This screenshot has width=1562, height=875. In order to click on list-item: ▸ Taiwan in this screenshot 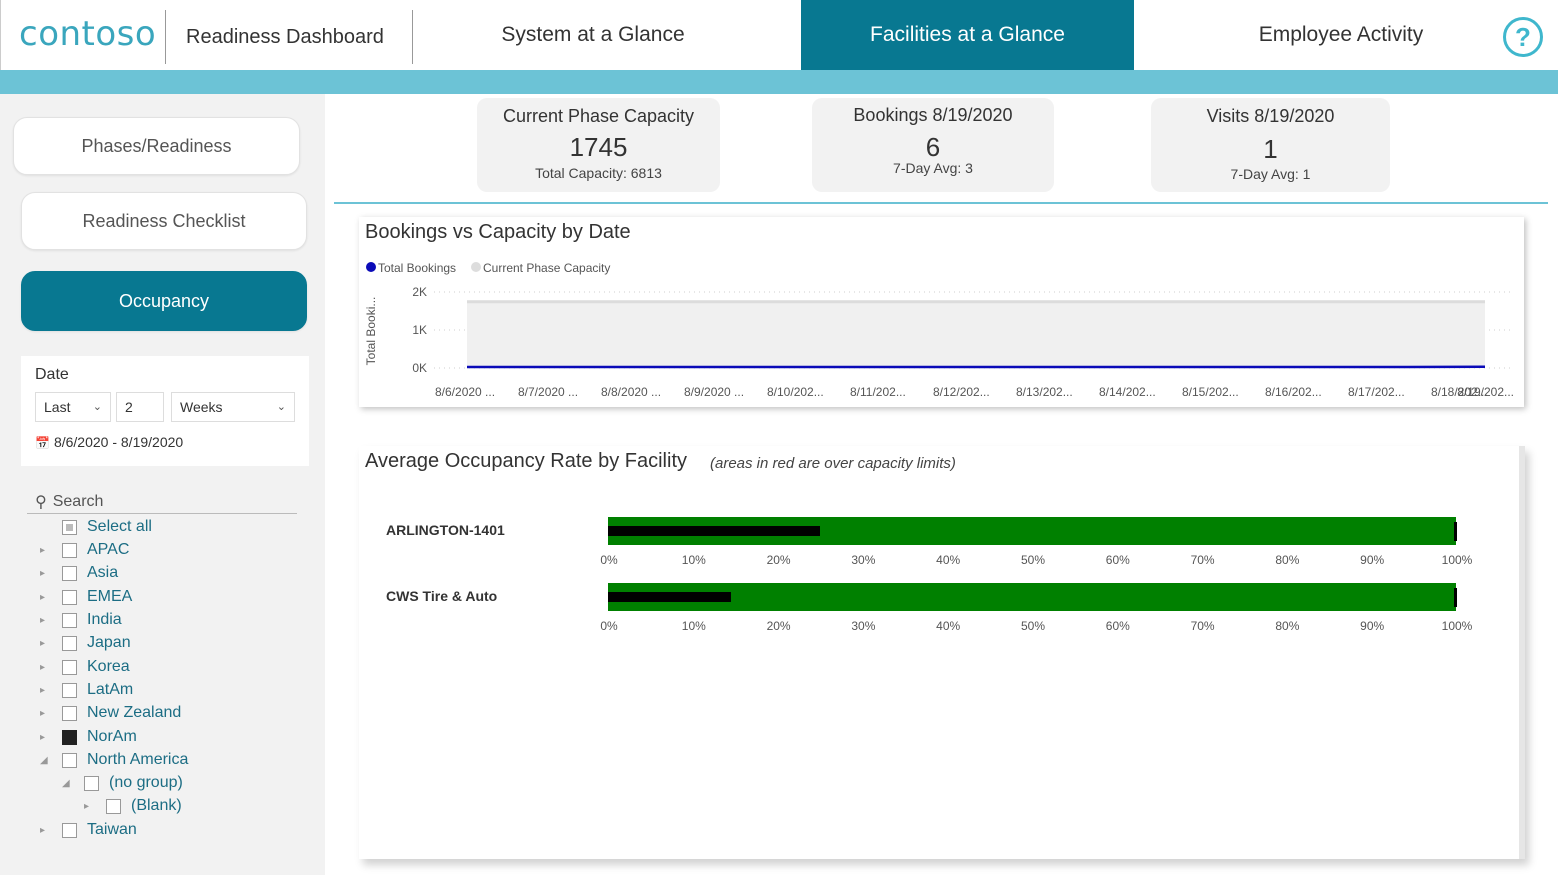, I will do `click(88, 830)`.